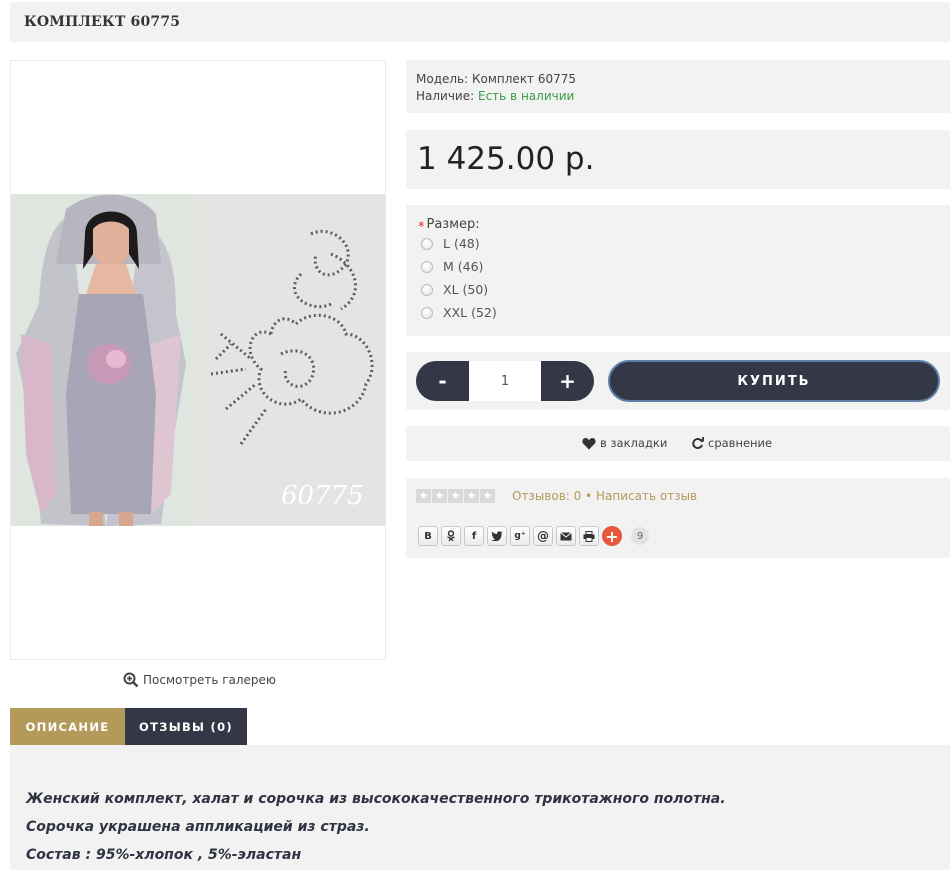 This screenshot has width=952, height=870. I want to click on more-share-icon: +, so click(612, 536).